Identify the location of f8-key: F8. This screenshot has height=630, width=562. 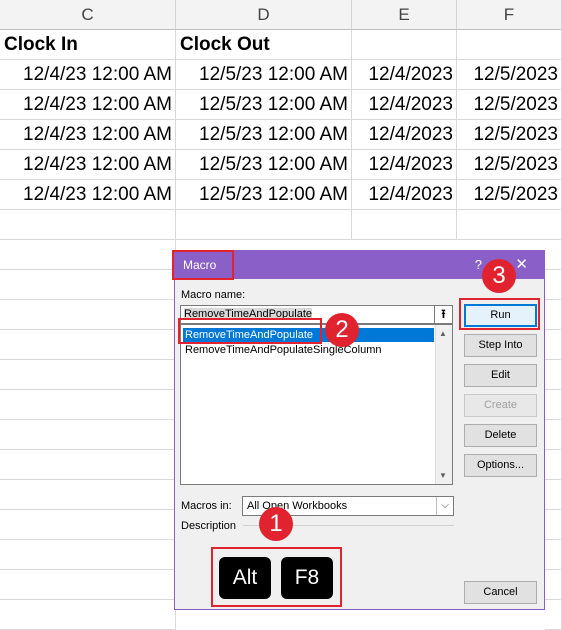
(307, 578).